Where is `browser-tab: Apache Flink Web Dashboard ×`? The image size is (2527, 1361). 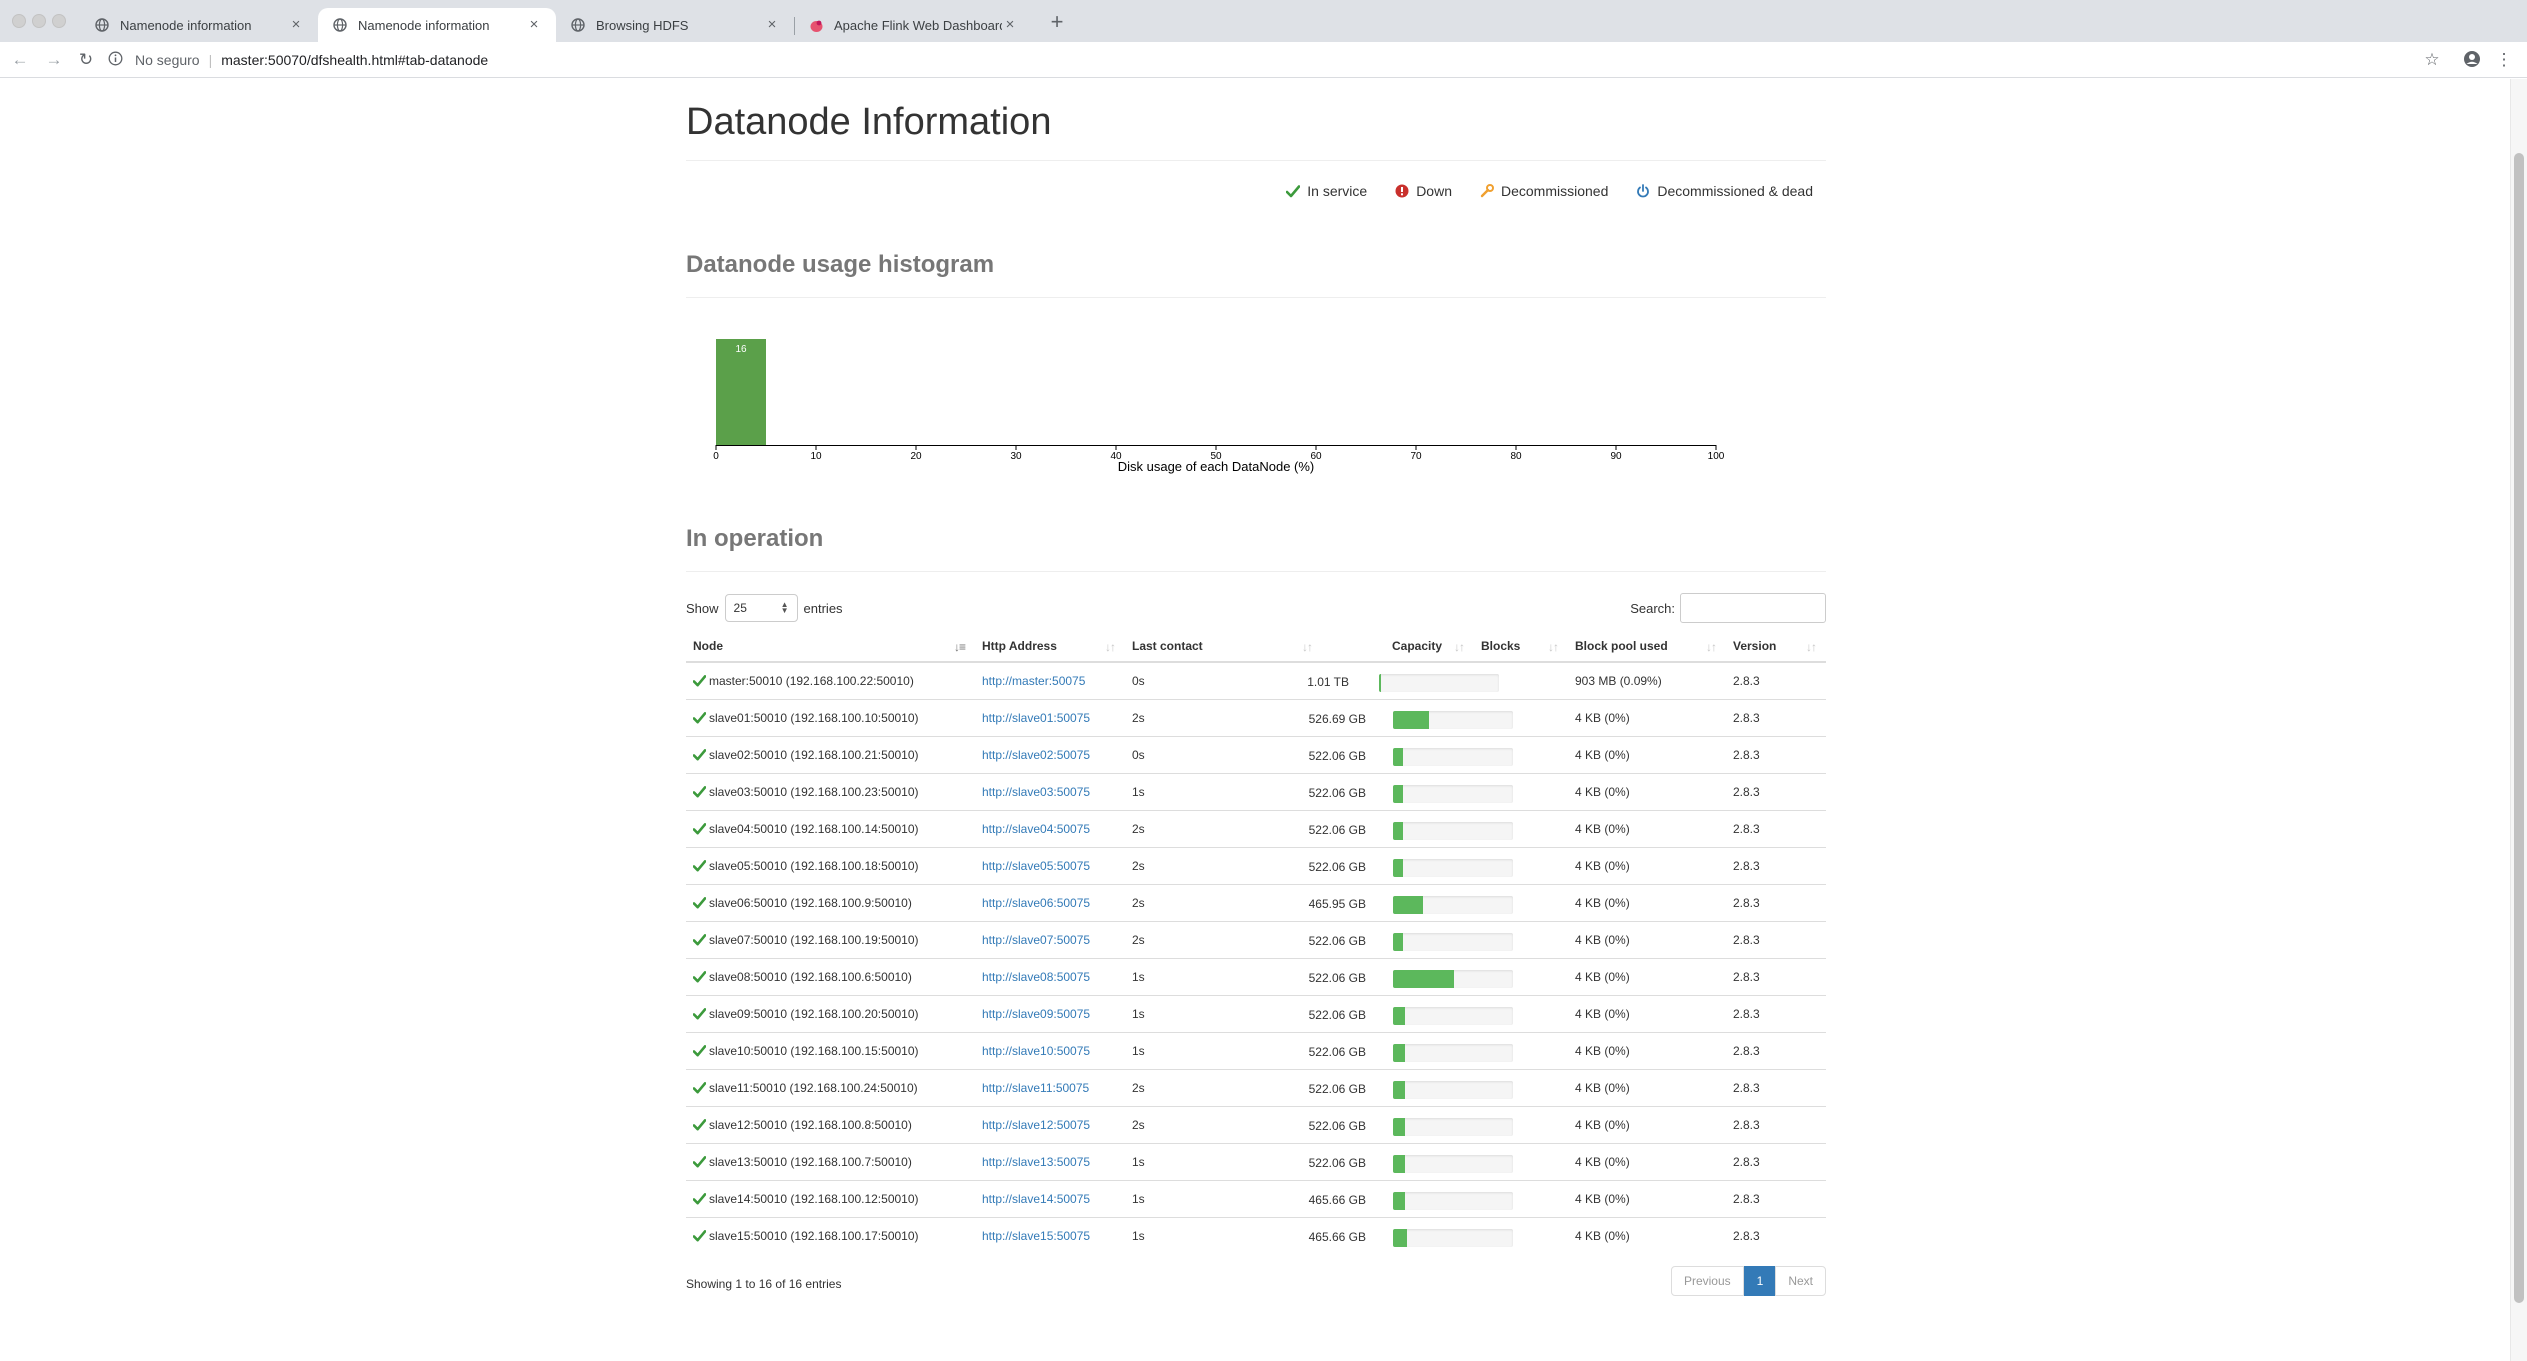
browser-tab: Apache Flink Web Dashboard × is located at coordinates (913, 25).